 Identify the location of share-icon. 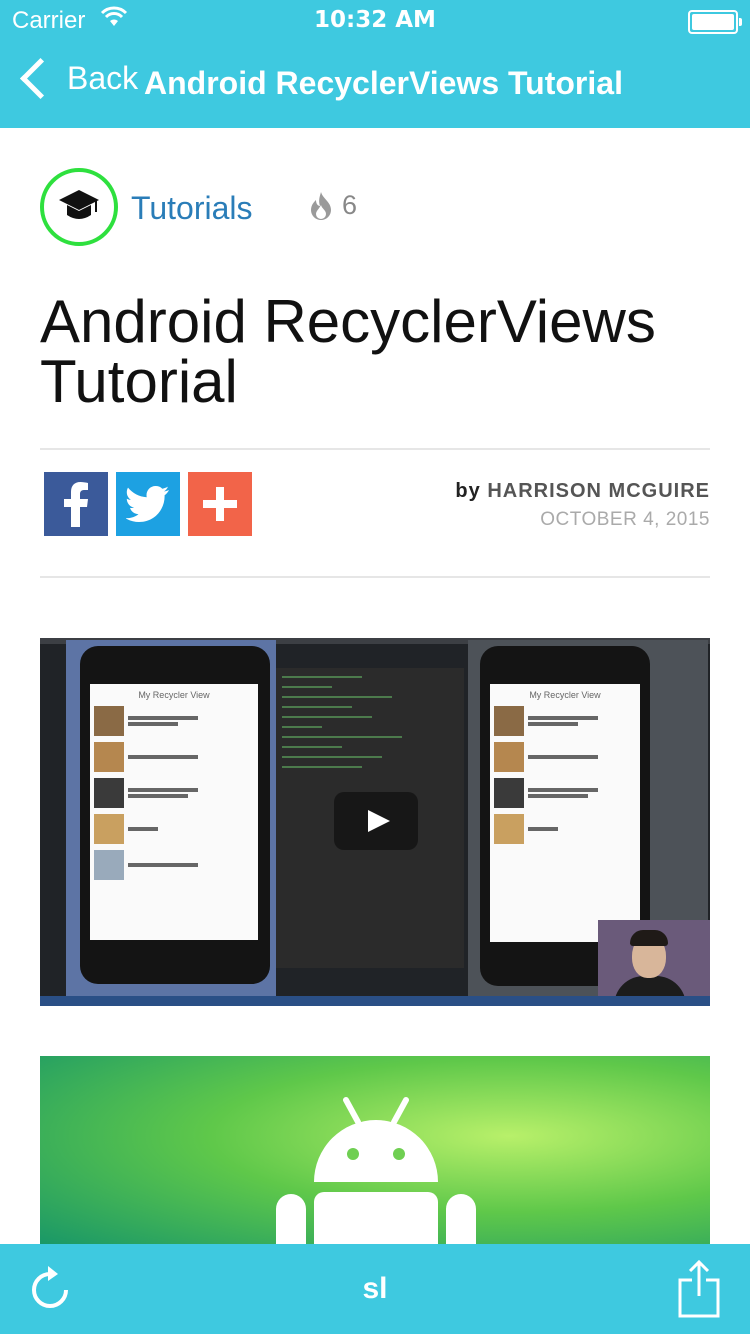
(699, 1288).